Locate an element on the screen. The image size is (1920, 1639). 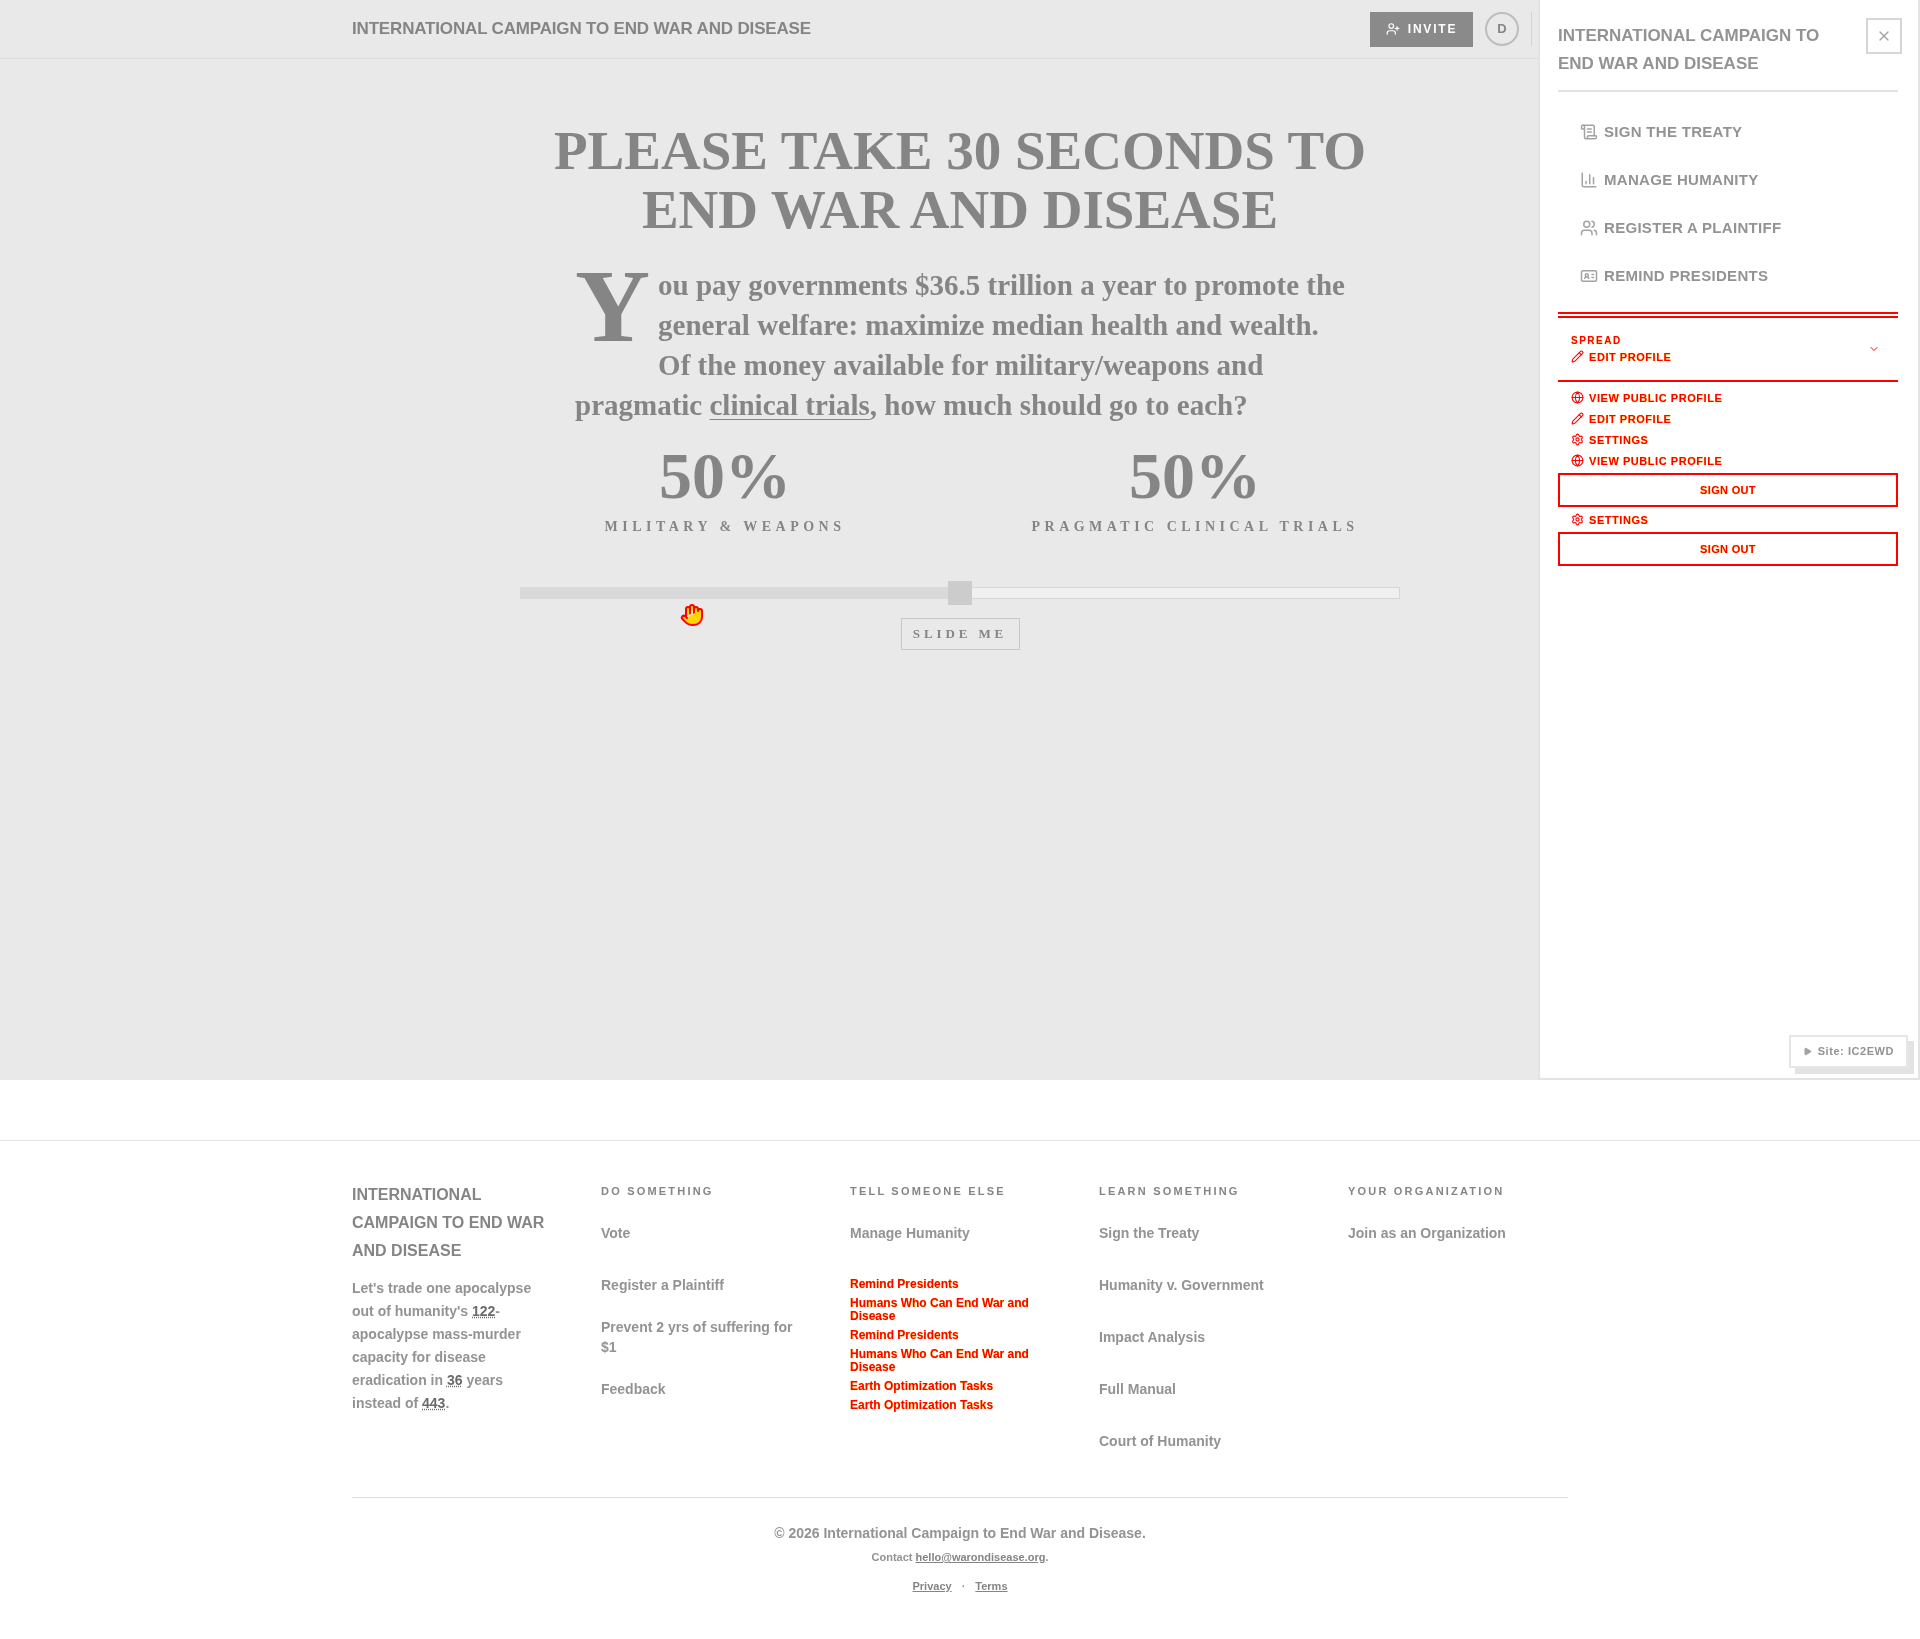
contact-text: Contact hello@warondisease.org. is located at coordinates (960, 1557).